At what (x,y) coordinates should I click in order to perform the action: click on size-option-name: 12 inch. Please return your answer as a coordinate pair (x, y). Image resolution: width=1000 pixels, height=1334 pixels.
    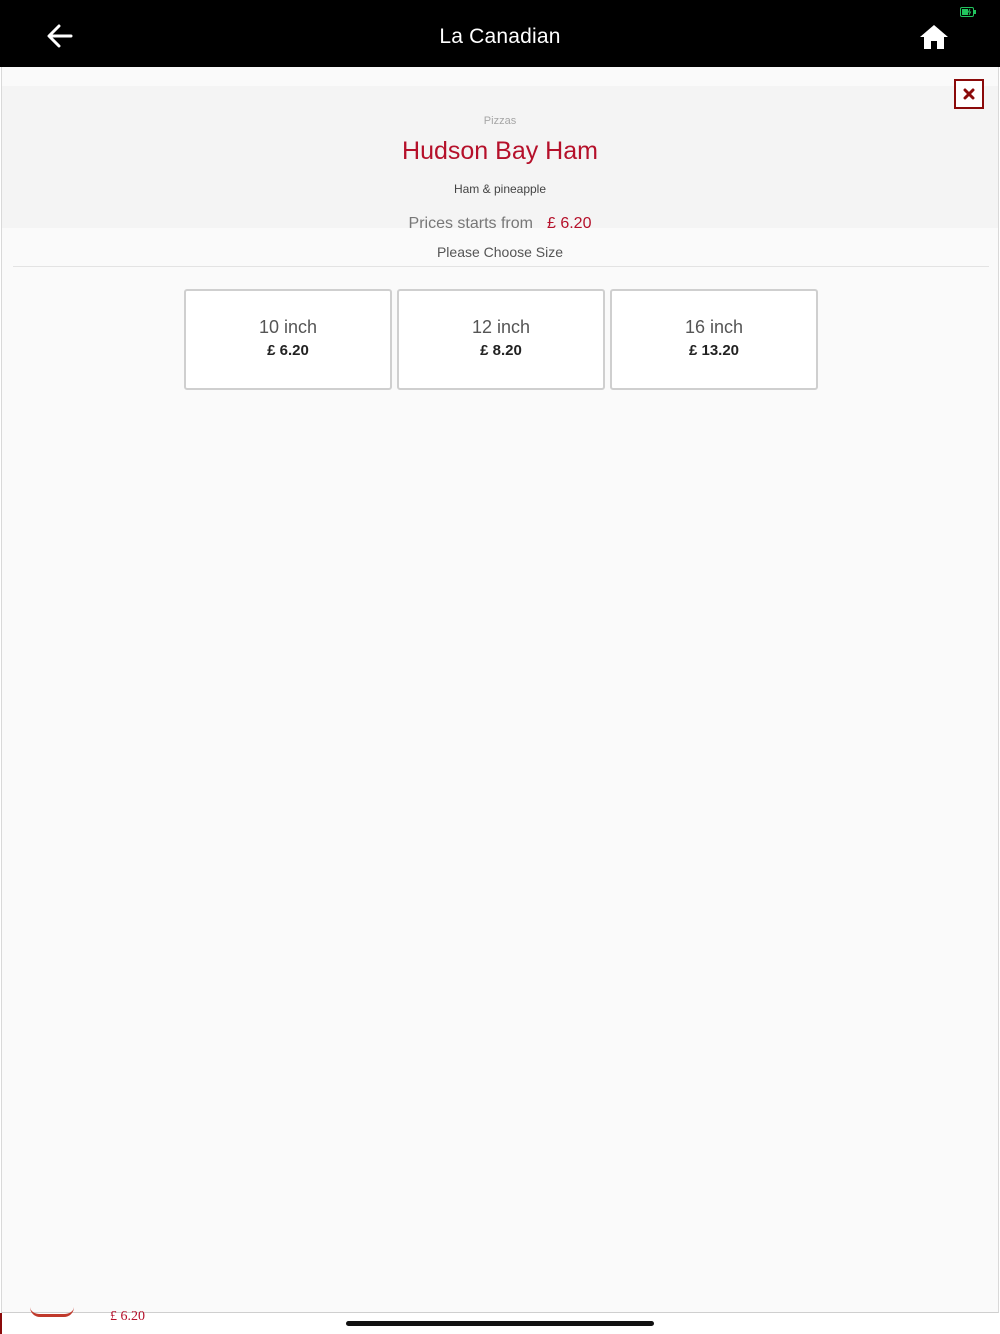
    Looking at the image, I should click on (501, 327).